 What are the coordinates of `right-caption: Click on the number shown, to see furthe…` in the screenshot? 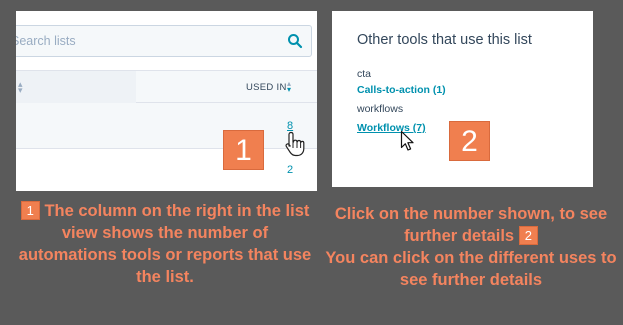 It's located at (471, 247).